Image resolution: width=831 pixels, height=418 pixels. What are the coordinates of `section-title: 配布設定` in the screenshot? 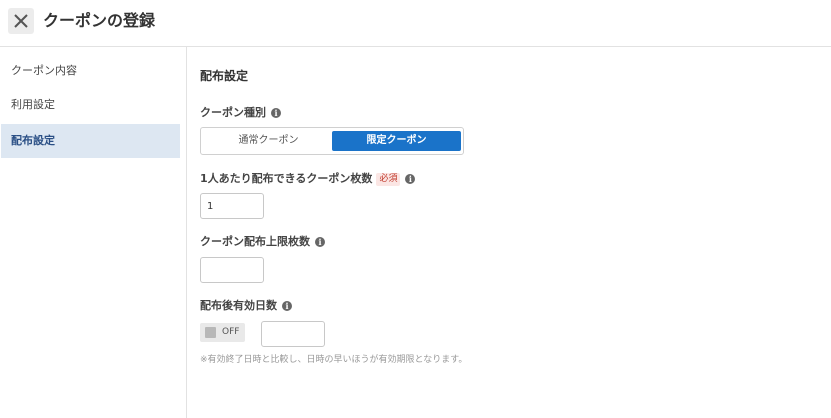 It's located at (224, 76).